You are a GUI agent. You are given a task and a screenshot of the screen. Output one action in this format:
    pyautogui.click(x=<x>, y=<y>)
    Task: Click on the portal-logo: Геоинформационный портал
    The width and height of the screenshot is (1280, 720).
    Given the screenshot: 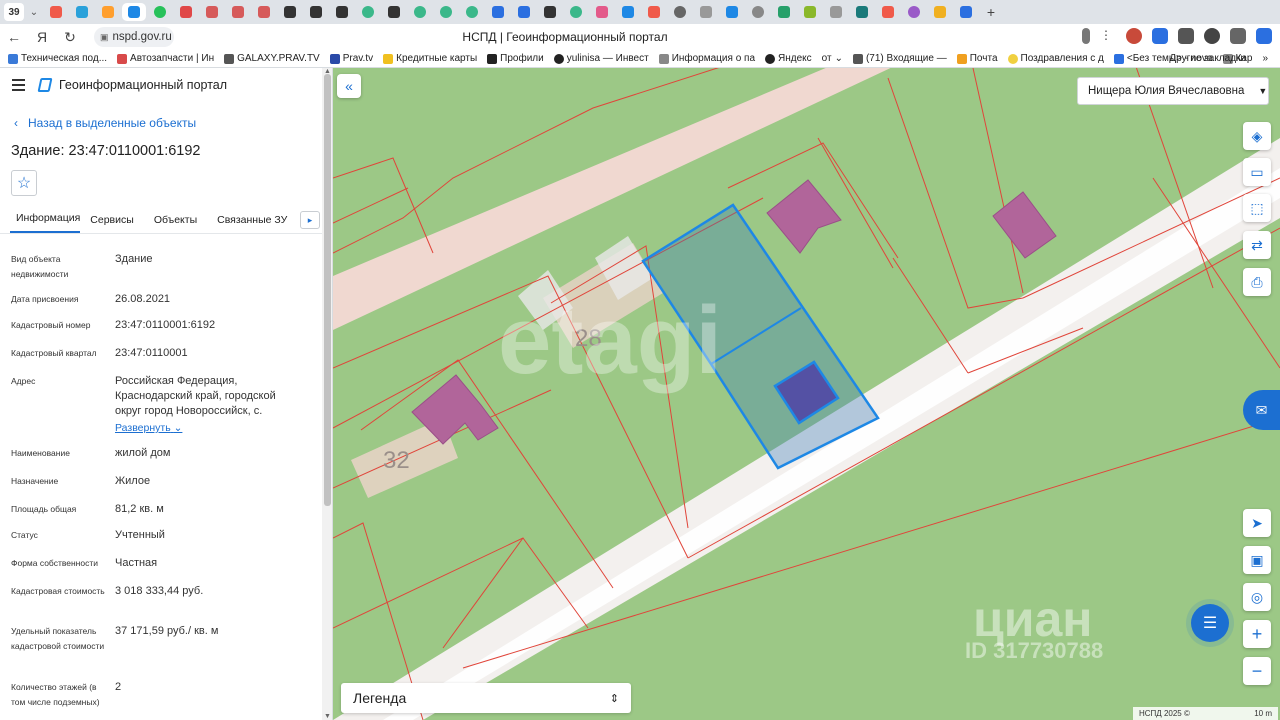 What is the action you would take?
    pyautogui.click(x=132, y=85)
    